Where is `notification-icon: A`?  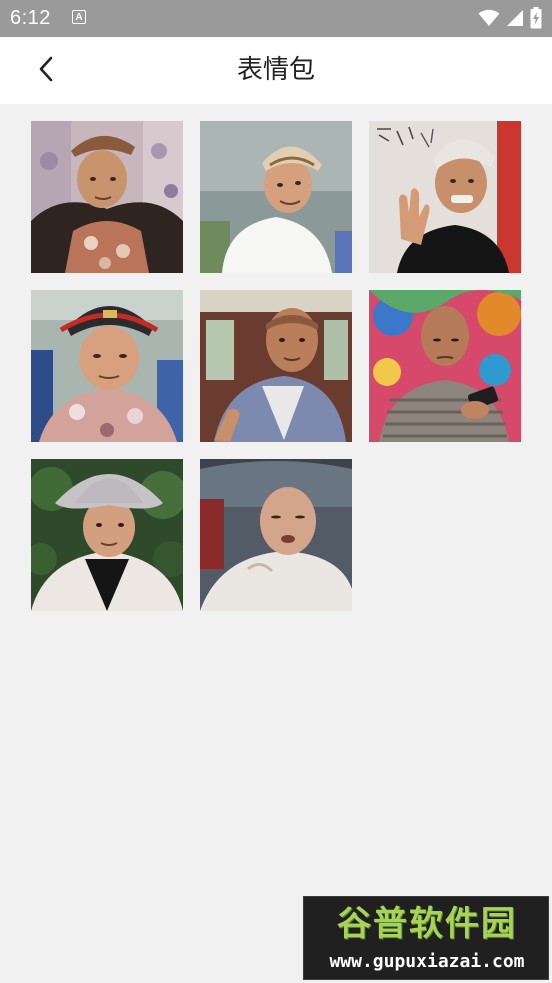
notification-icon: A is located at coordinates (79, 17).